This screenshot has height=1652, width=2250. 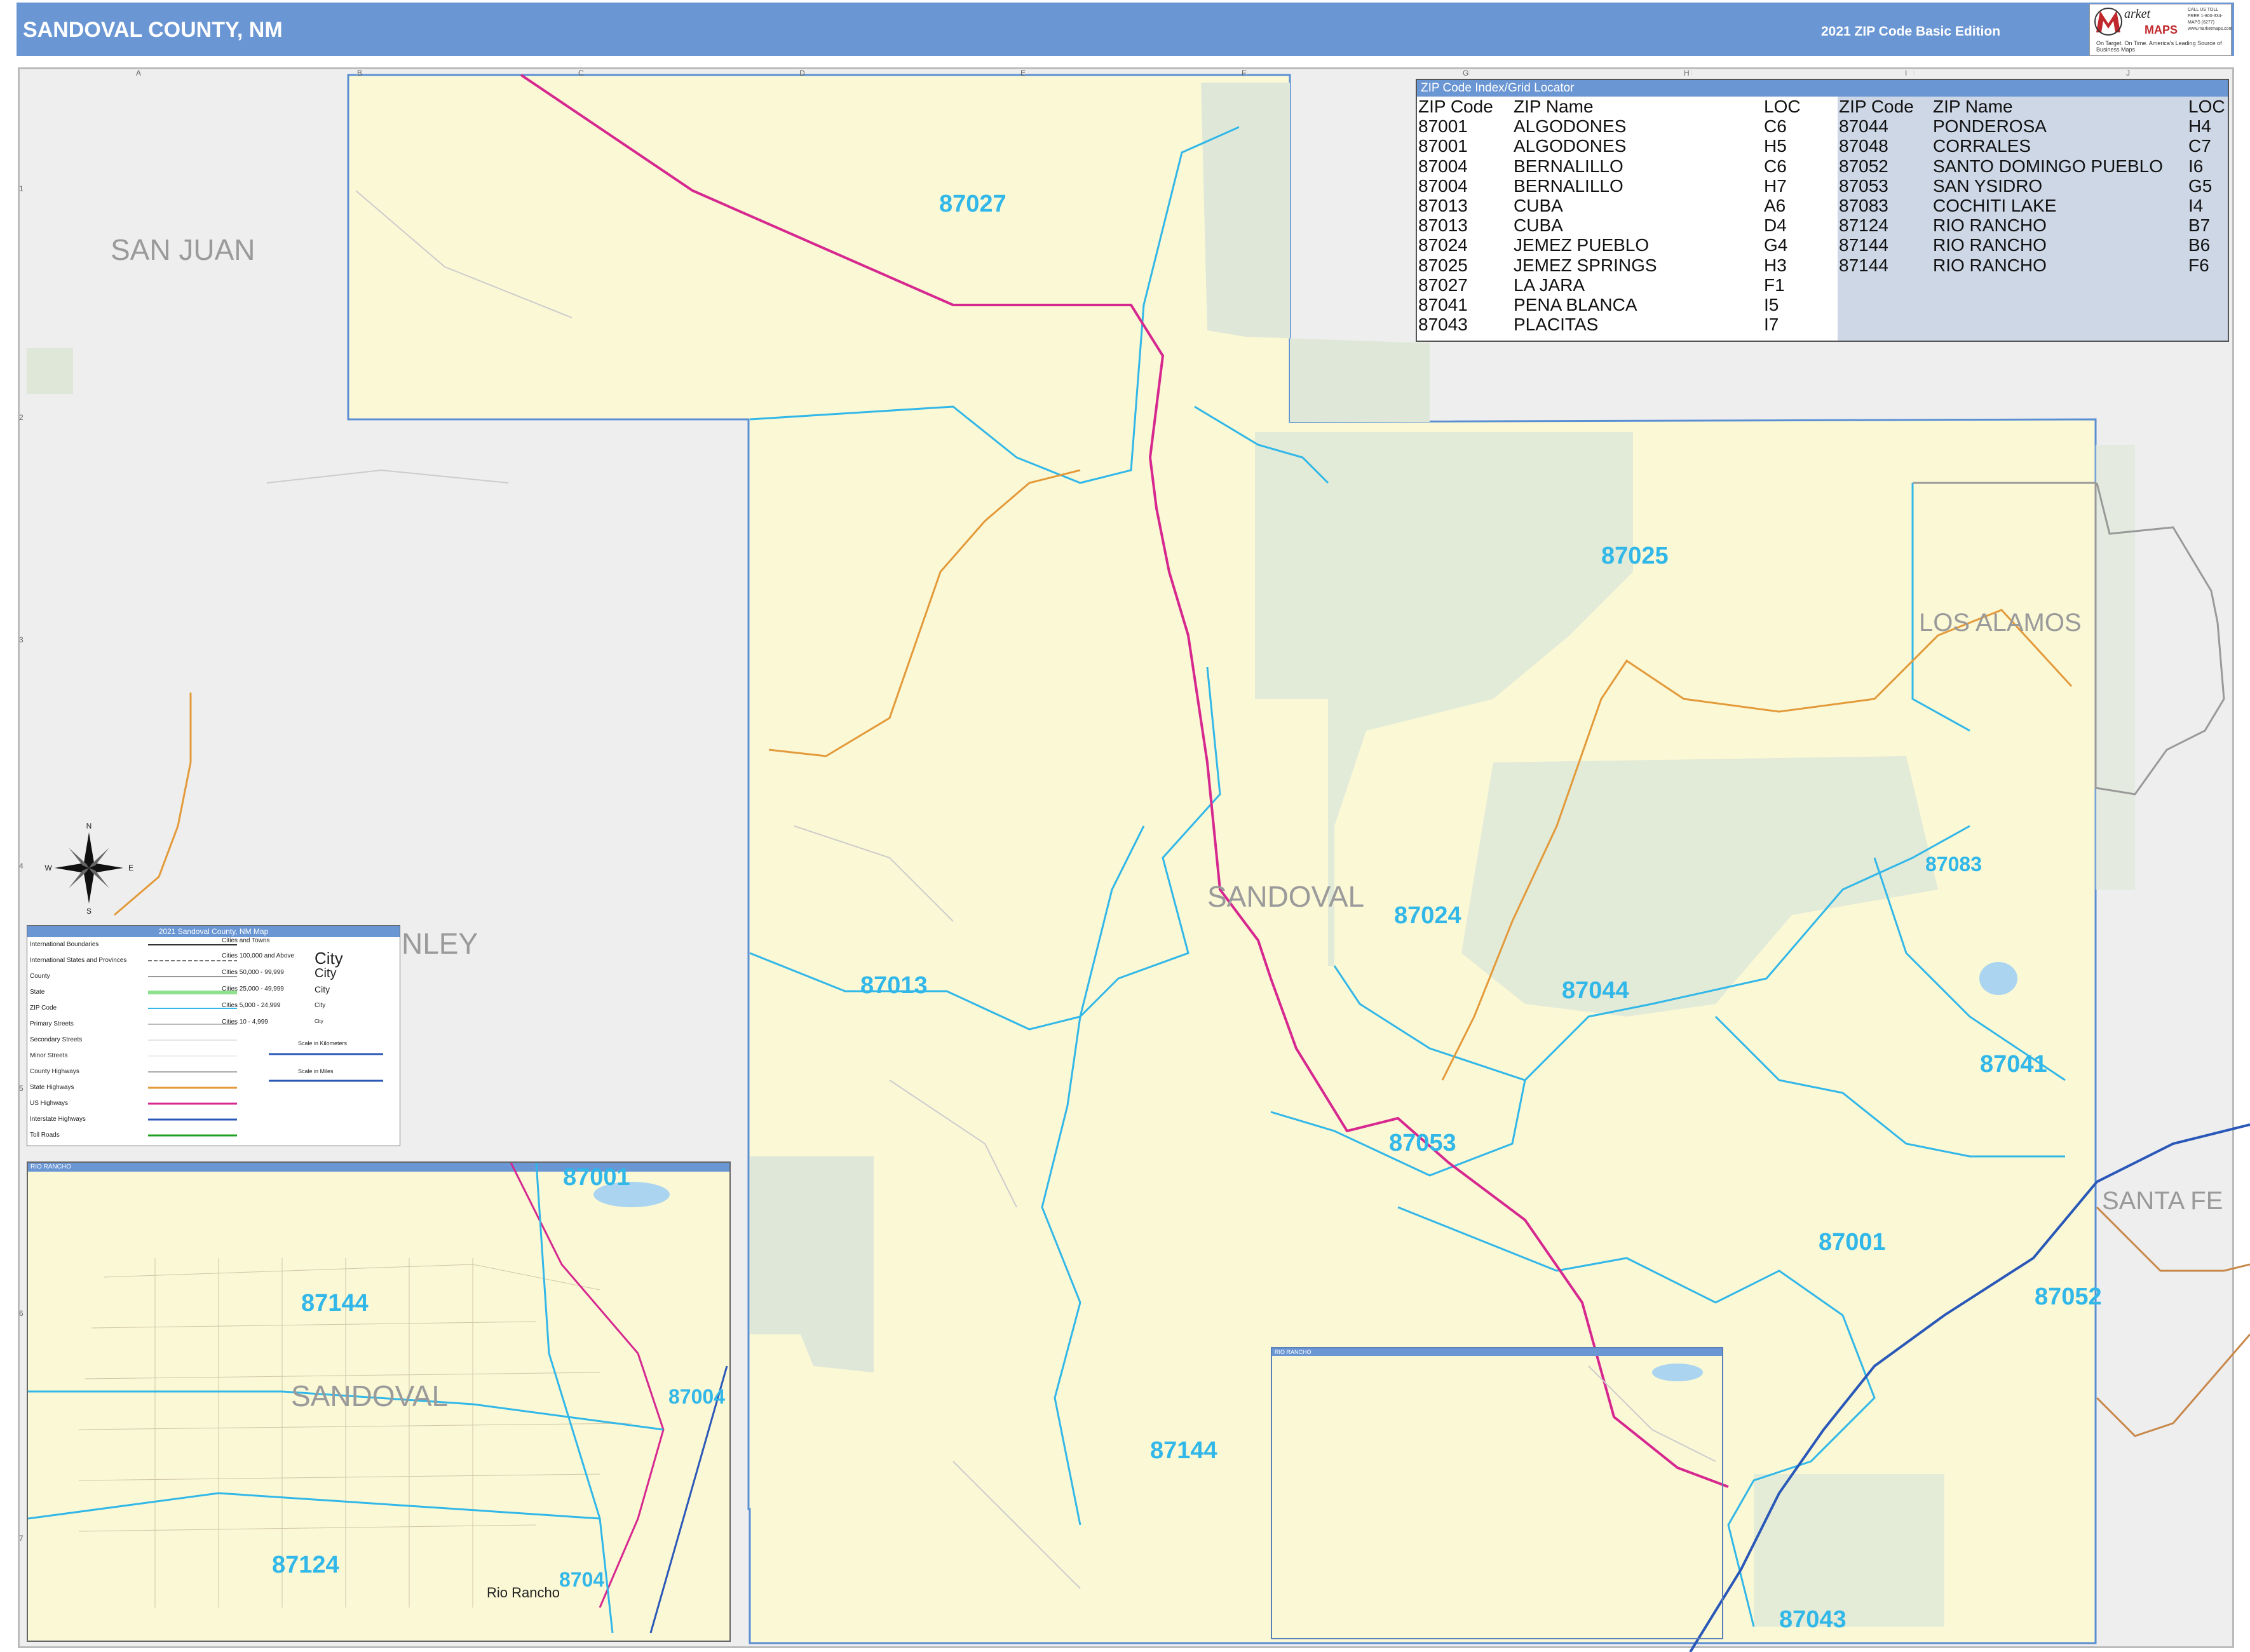 I want to click on zip-index-row: 87024 JEMEZ PUEBLO G4, so click(x=1626, y=245).